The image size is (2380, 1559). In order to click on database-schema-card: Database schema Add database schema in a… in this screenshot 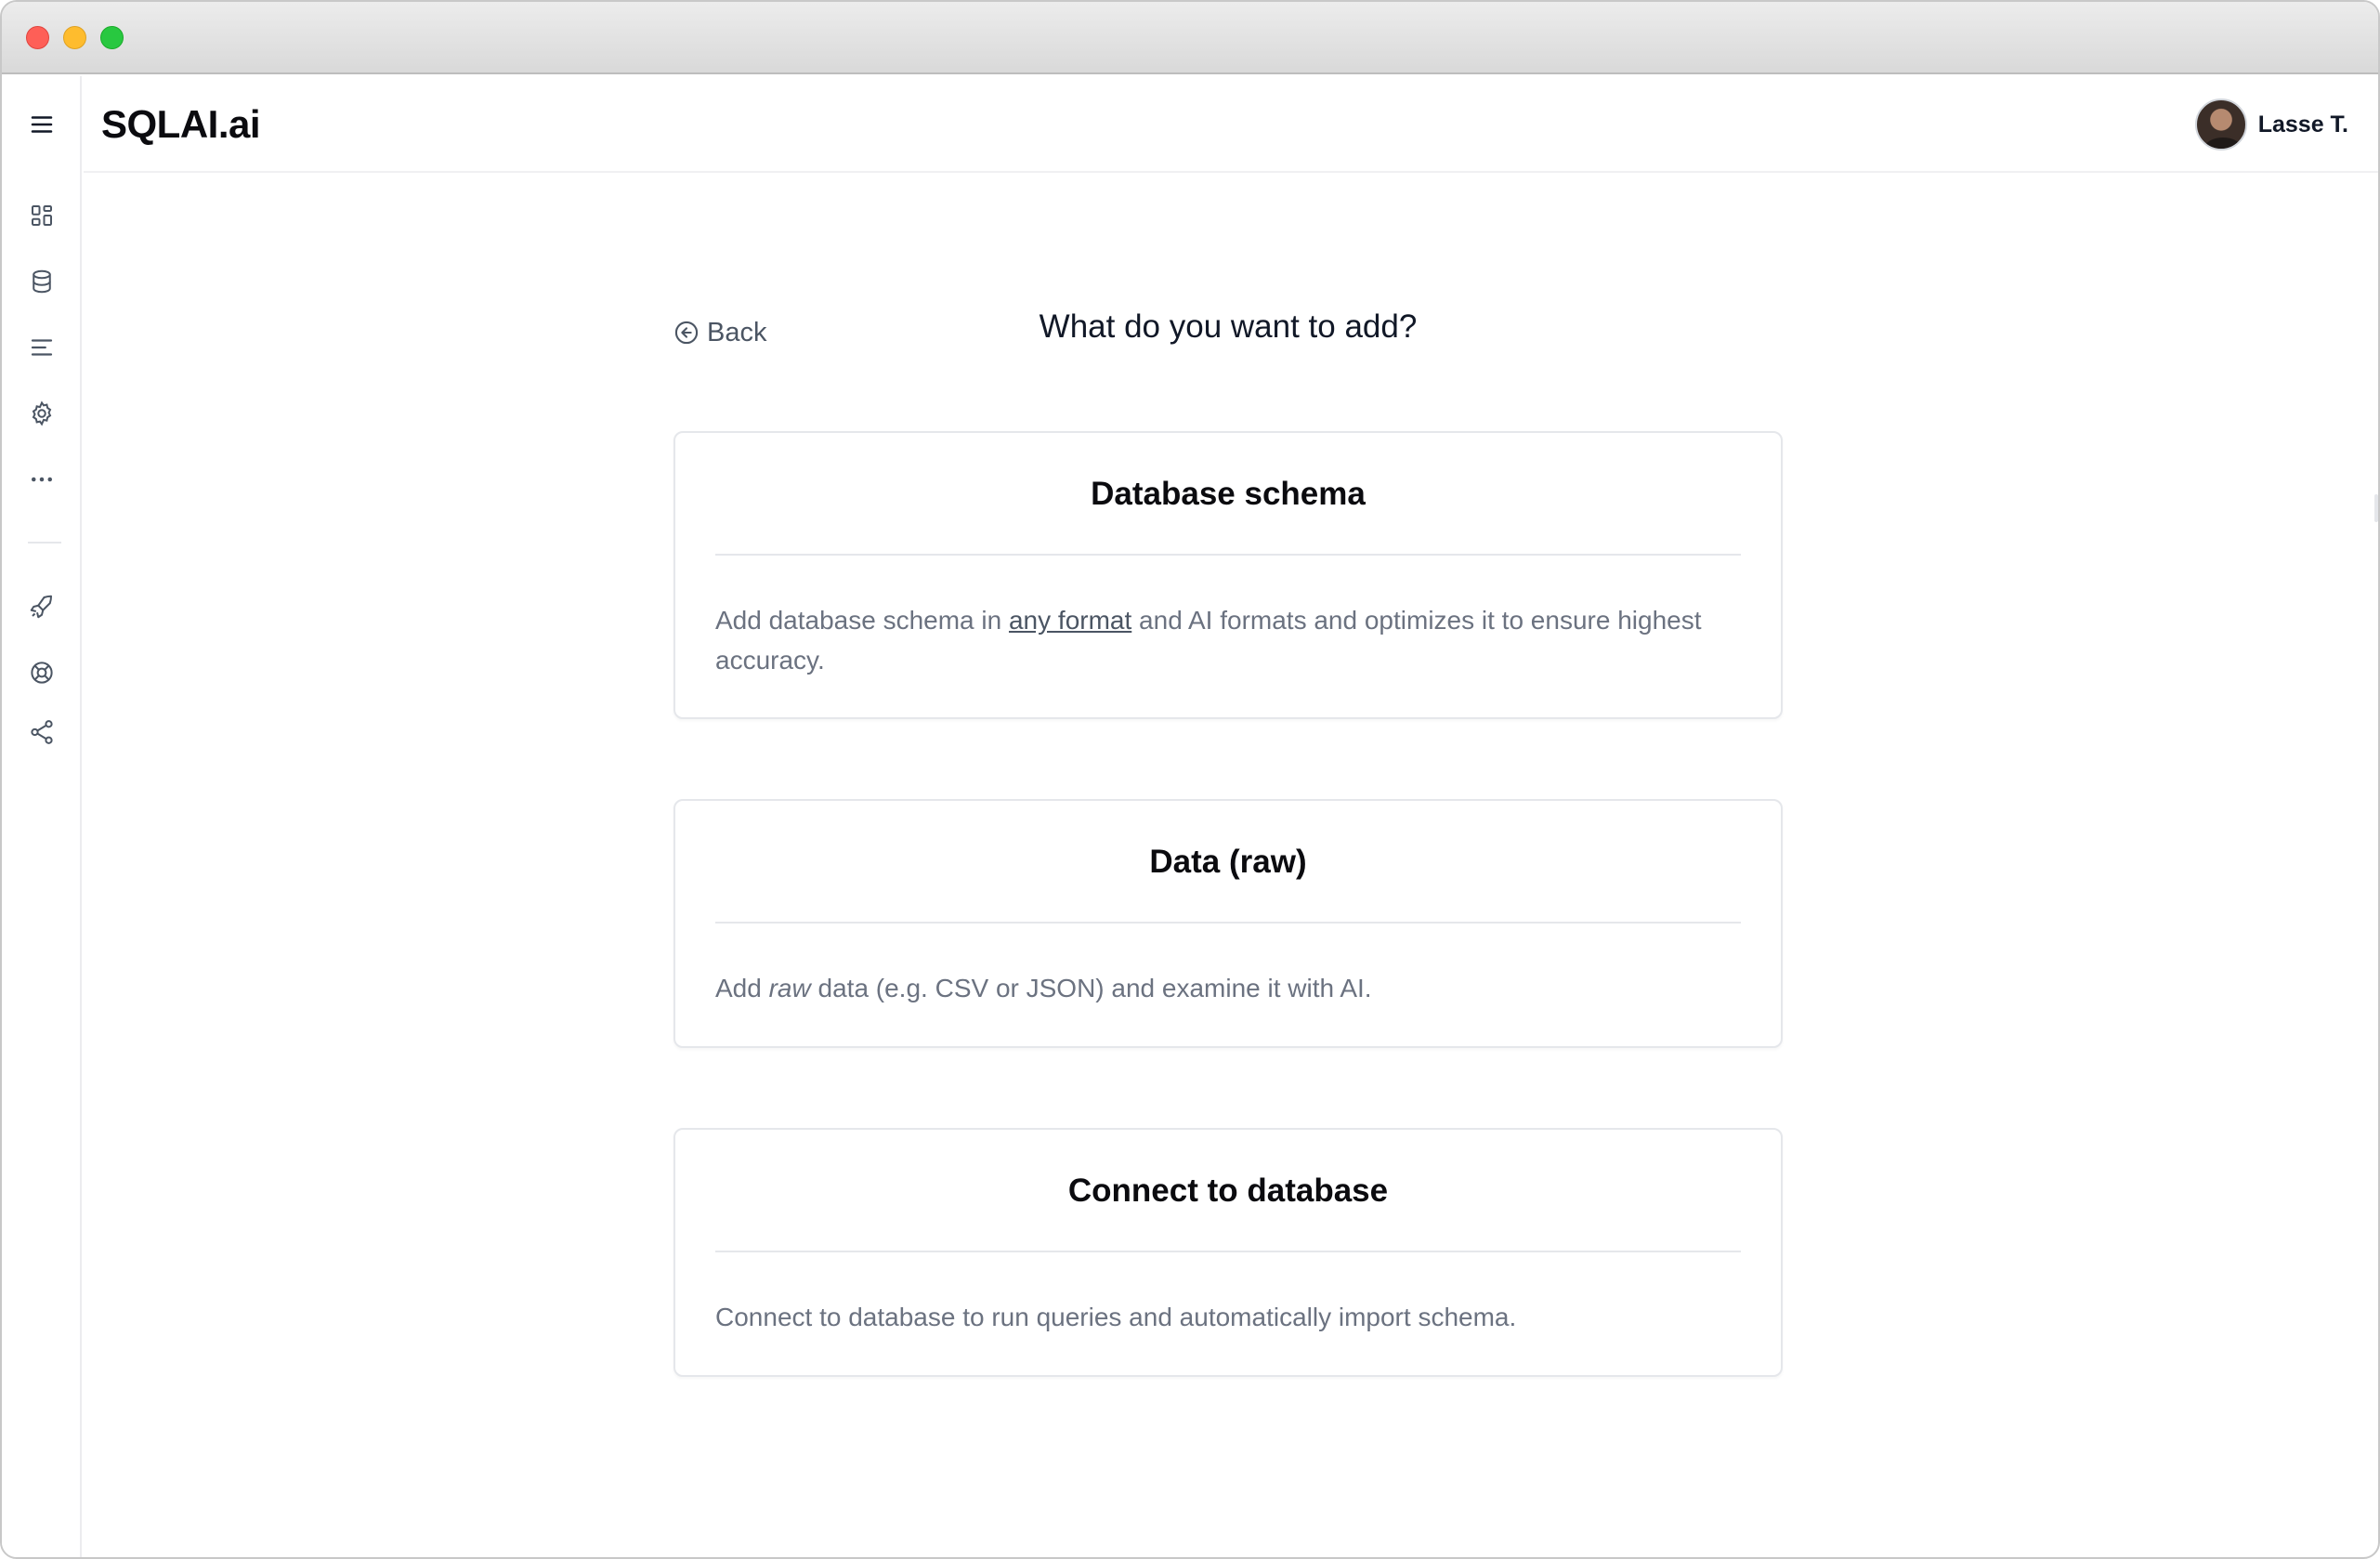, I will do `click(1228, 575)`.